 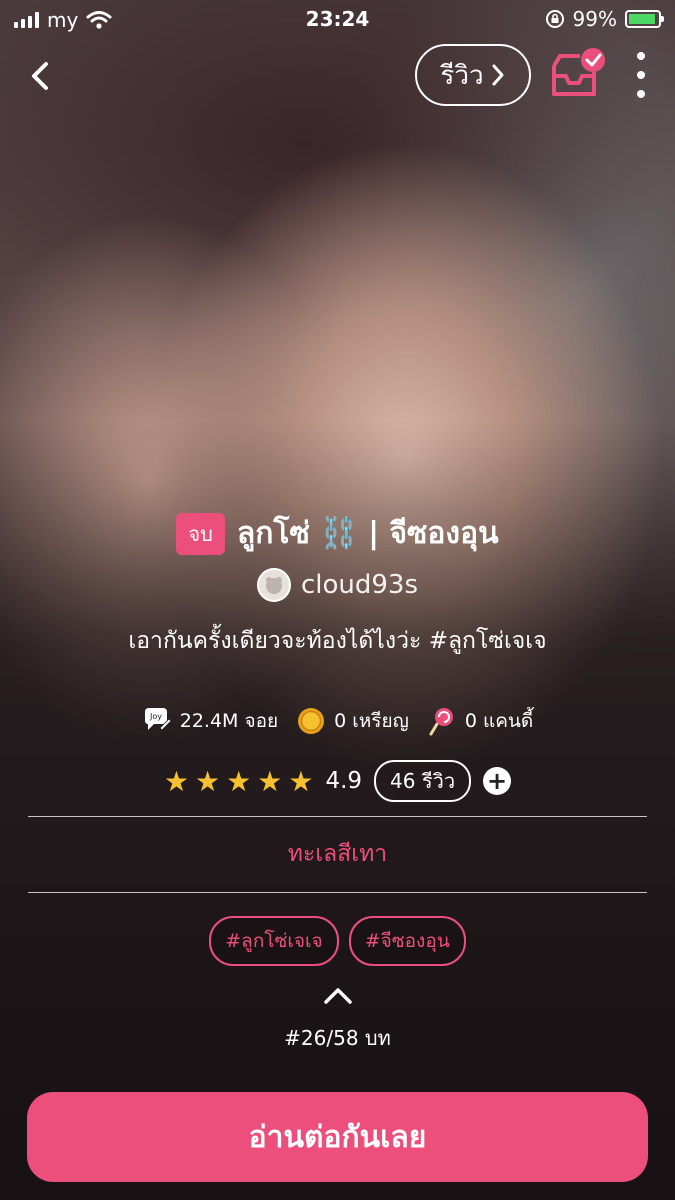 I want to click on joy-icon: Joy, so click(x=158, y=719).